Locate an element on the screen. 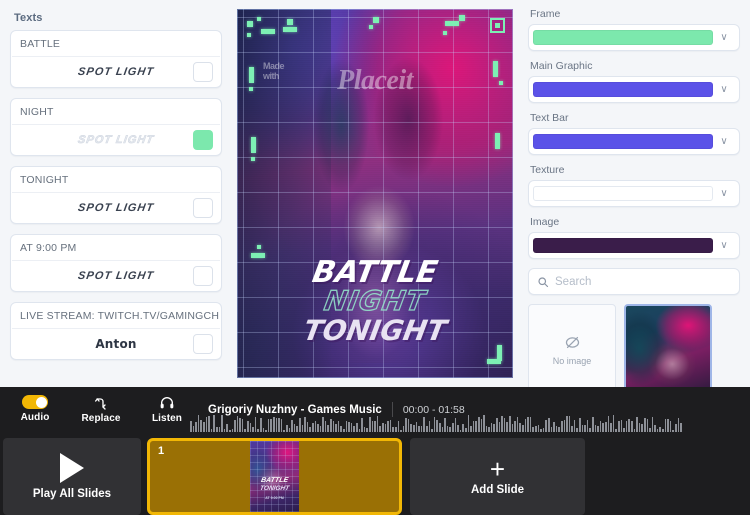 Image resolution: width=750 pixels, height=515 pixels. text-card: AT 9:00 PM SPOT LIGHT is located at coordinates (116, 263).